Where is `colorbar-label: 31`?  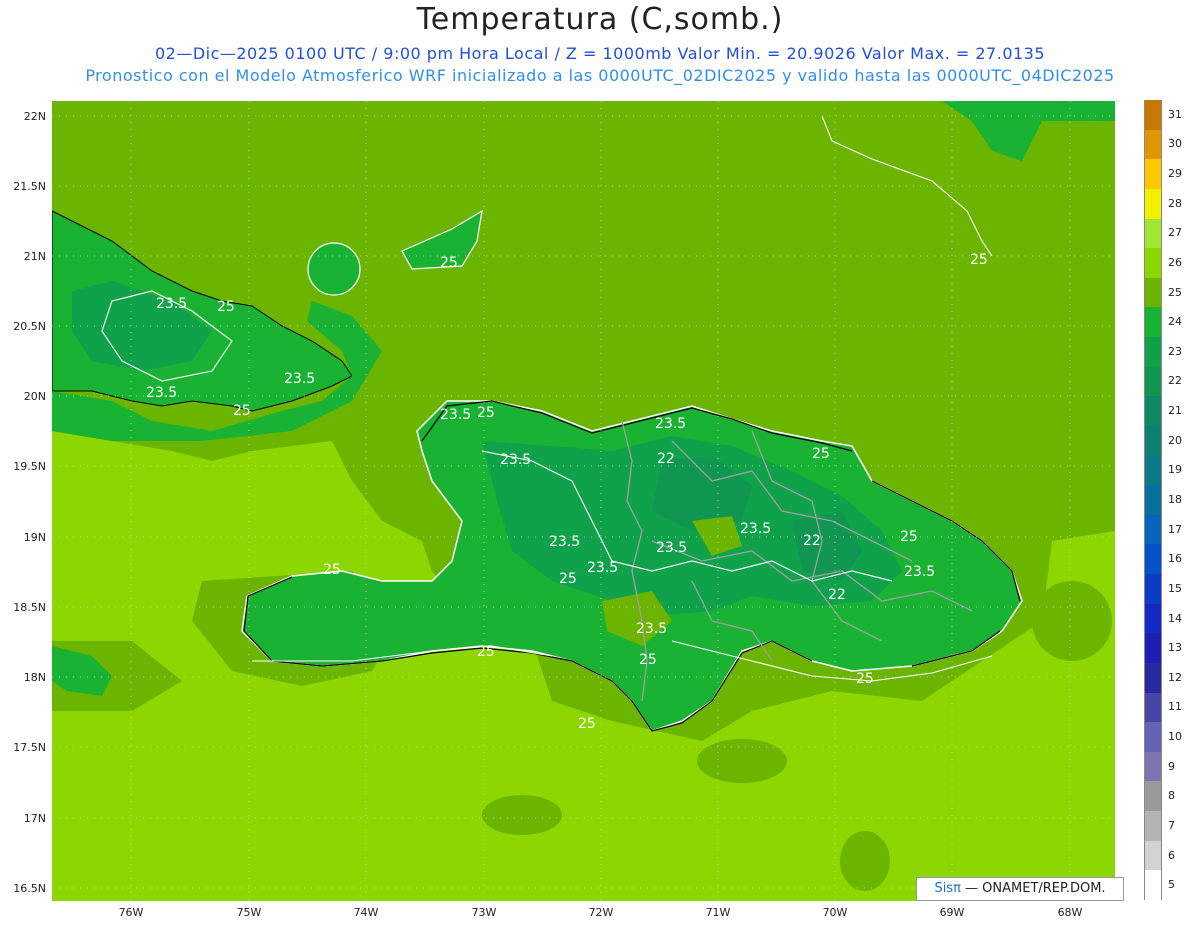
colorbar-label: 31 is located at coordinates (1175, 114).